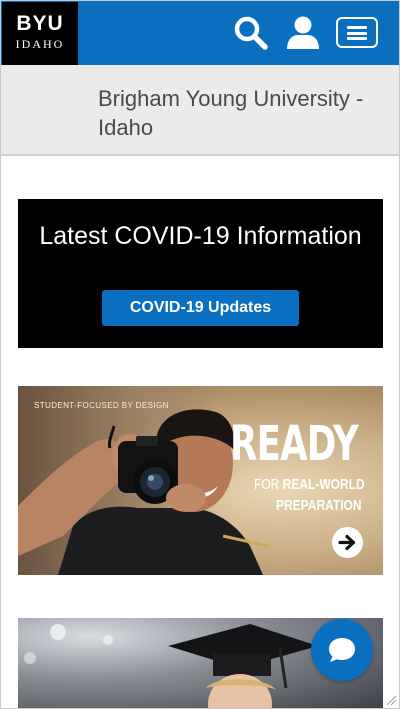  What do you see at coordinates (391, 700) in the screenshot?
I see `resize-grip-icon` at bounding box center [391, 700].